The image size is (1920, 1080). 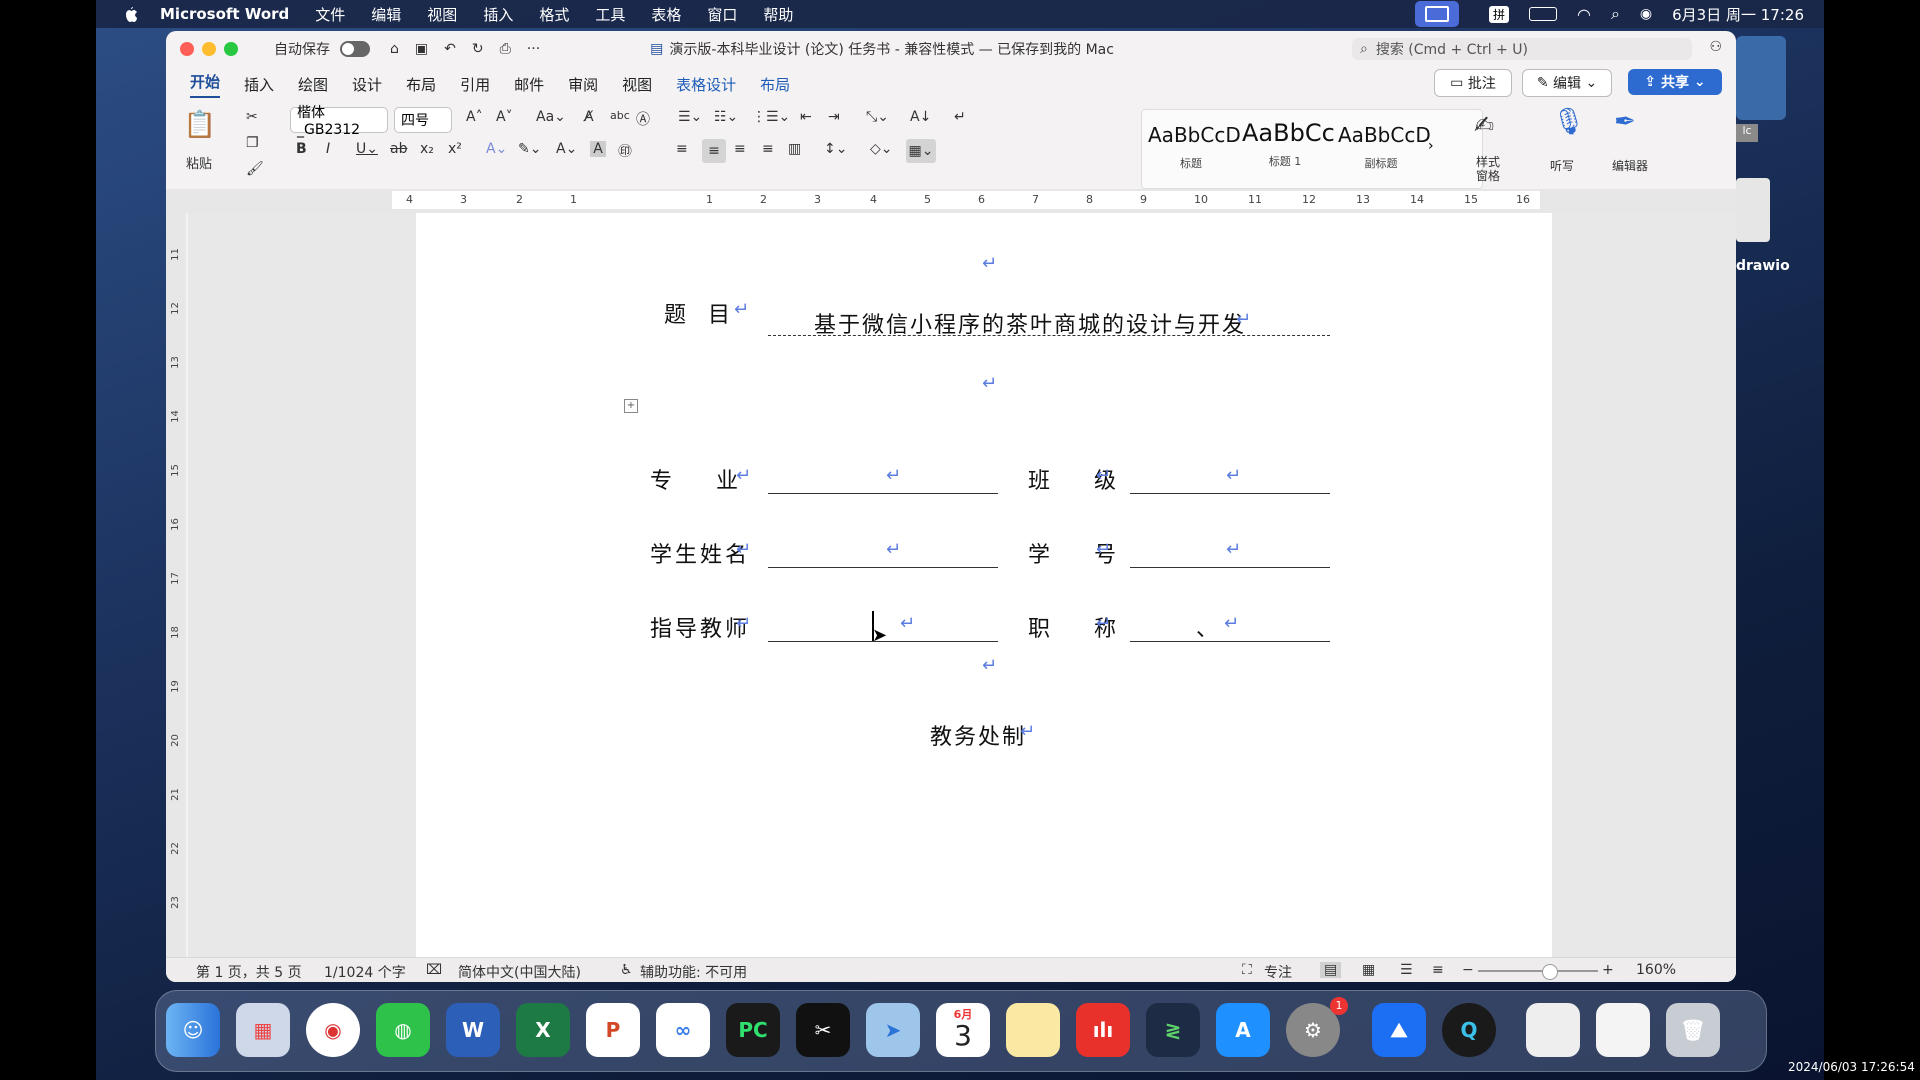 I want to click on maps-icon: ➤, so click(x=893, y=1030).